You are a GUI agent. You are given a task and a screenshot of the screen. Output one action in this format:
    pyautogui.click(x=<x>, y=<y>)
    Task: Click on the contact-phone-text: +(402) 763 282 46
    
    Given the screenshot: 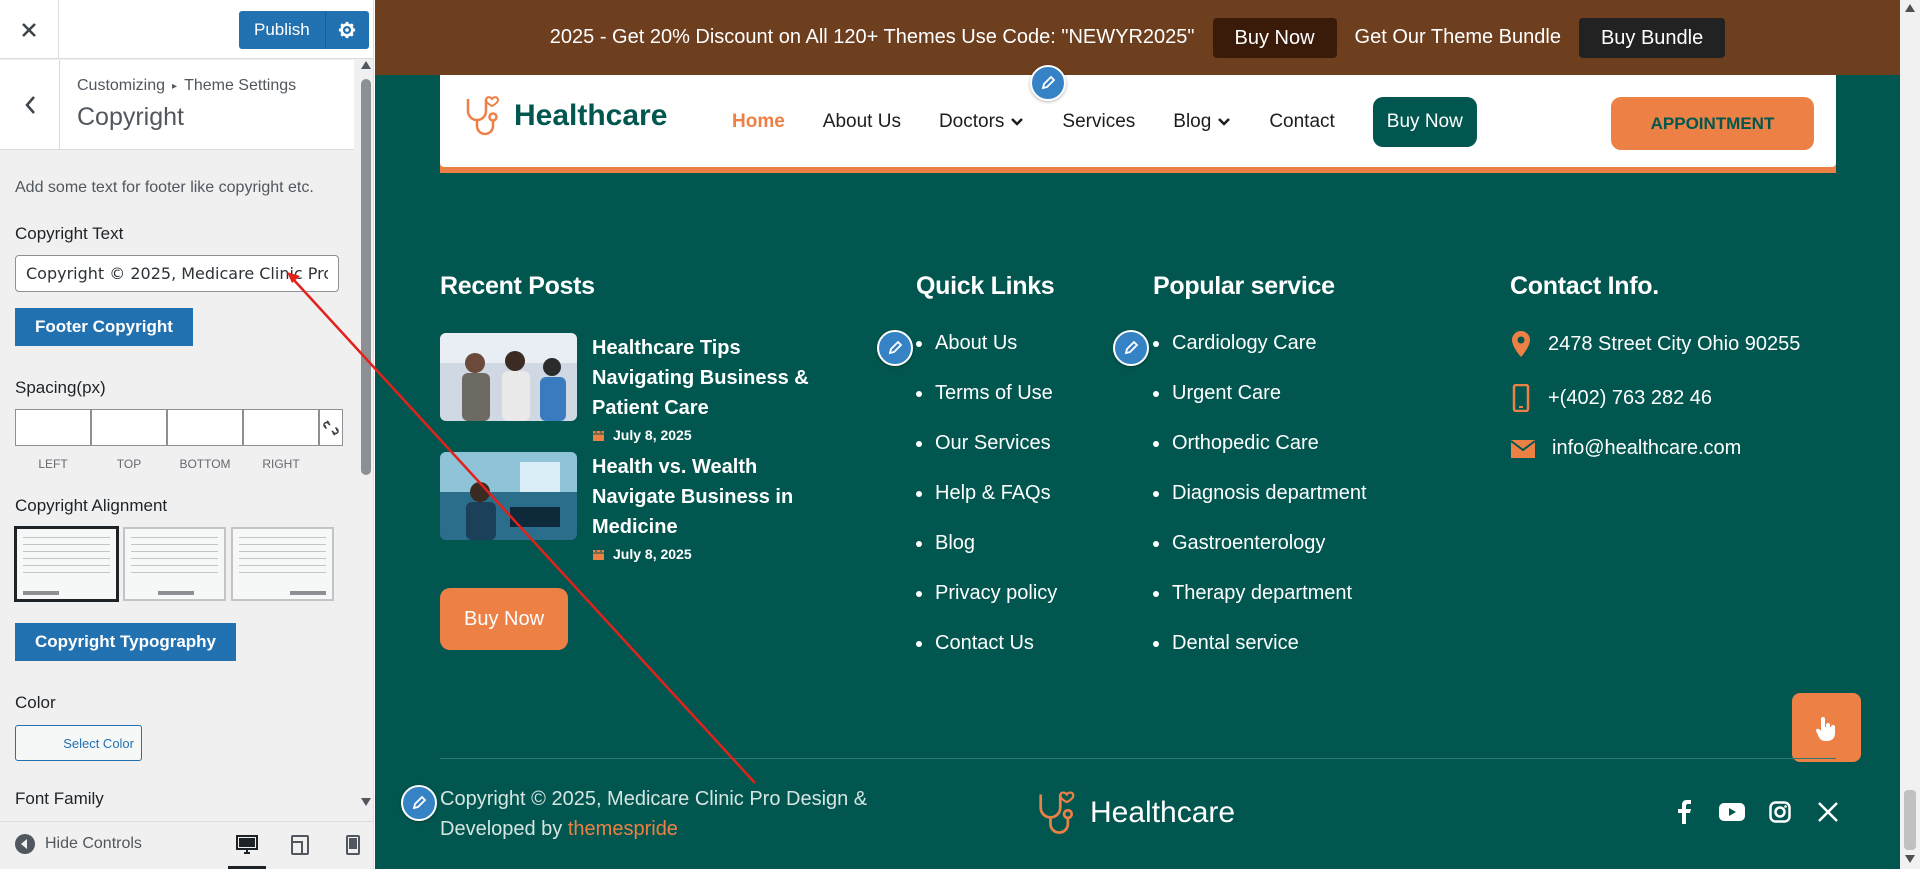 What is the action you would take?
    pyautogui.click(x=1630, y=397)
    